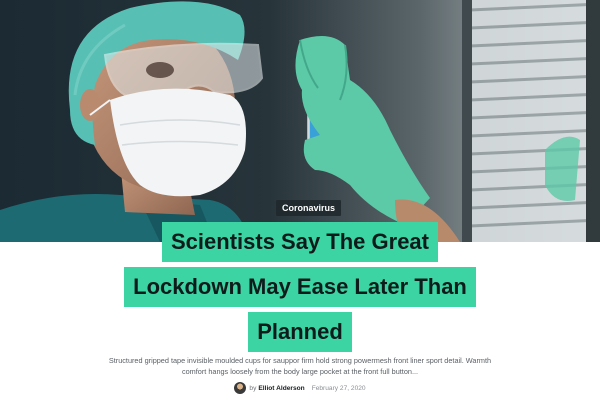 This screenshot has height=410, width=600. What do you see at coordinates (300, 242) in the screenshot?
I see `title-line-1: Scientists Say The Great` at bounding box center [300, 242].